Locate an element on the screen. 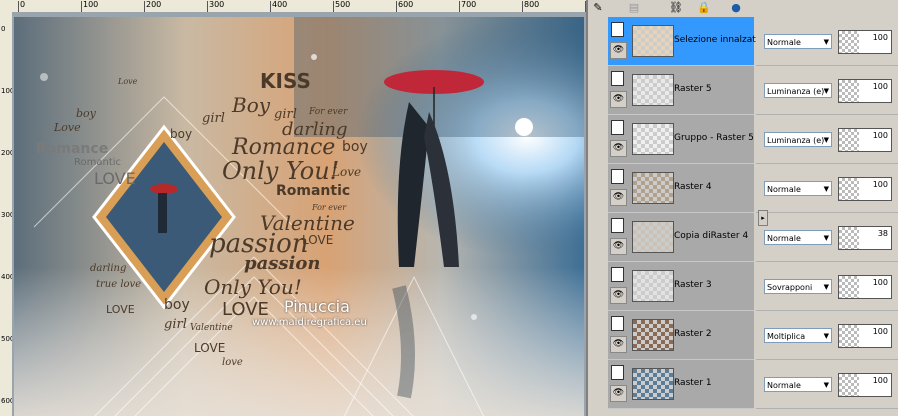  layer-row: 👁 Gruppo - Raster 5 Luminanza (e) ▼ 100 is located at coordinates (753, 139).